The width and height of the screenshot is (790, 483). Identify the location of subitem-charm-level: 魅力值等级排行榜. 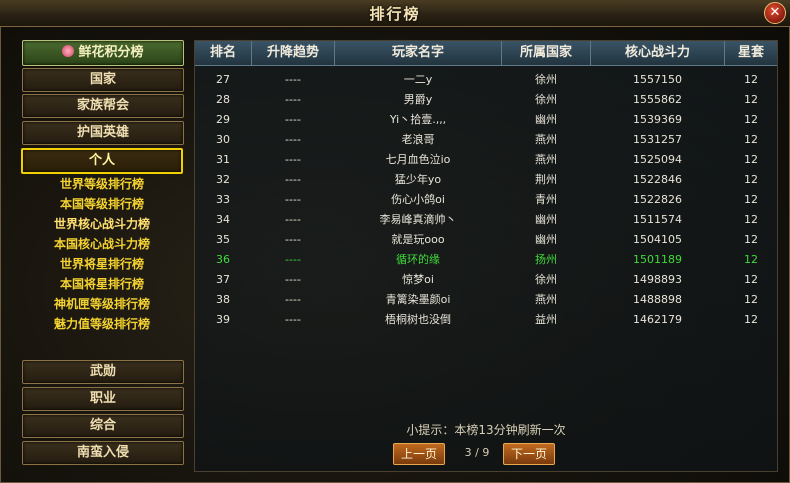
(102, 324).